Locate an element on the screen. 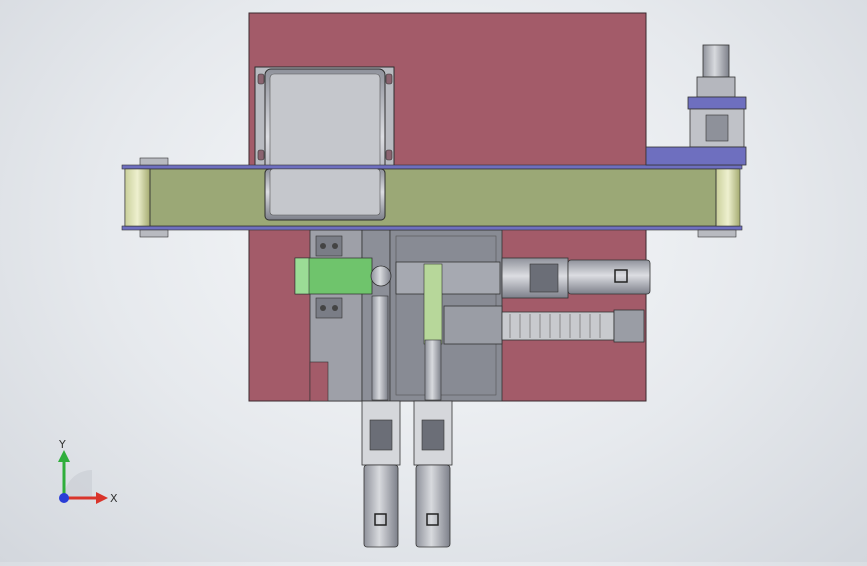 Image resolution: width=867 pixels, height=566 pixels. vertical-motor is located at coordinates (696, 105).